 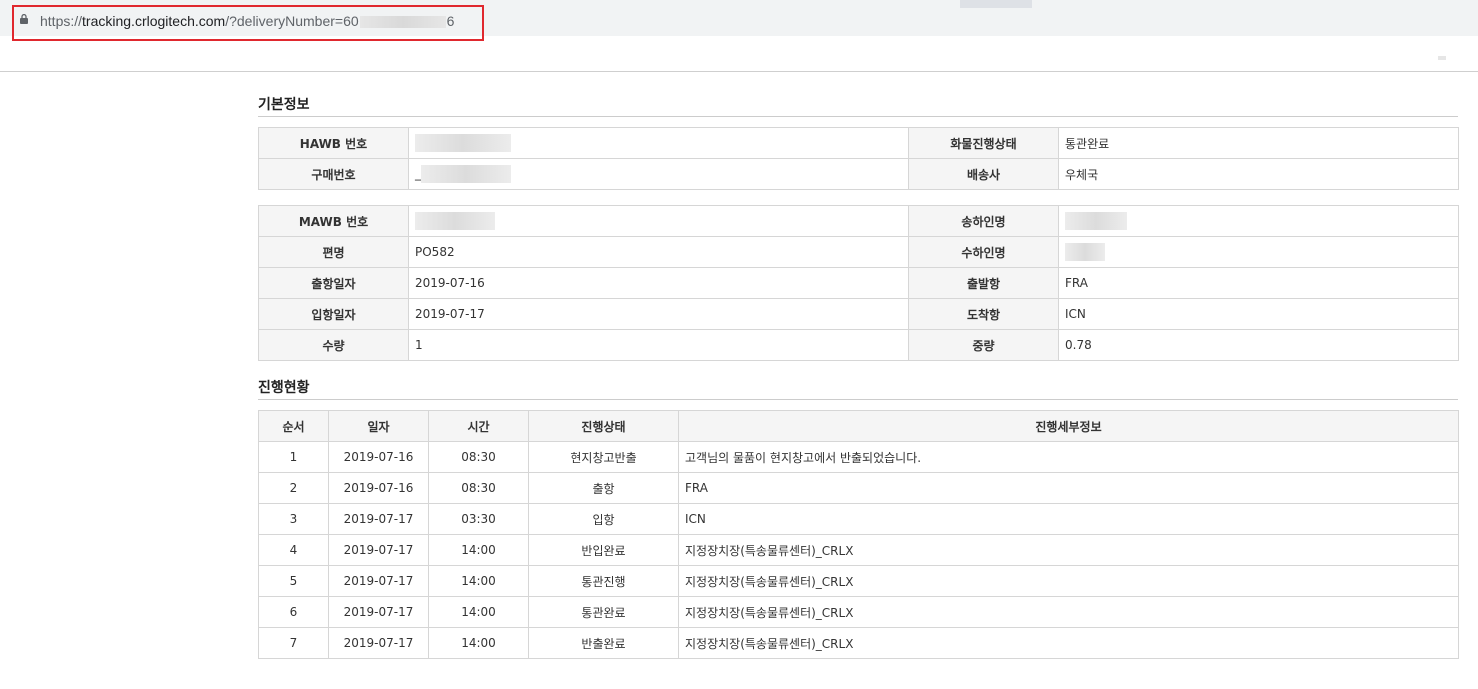 I want to click on row-status: 출항, so click(x=603, y=488).